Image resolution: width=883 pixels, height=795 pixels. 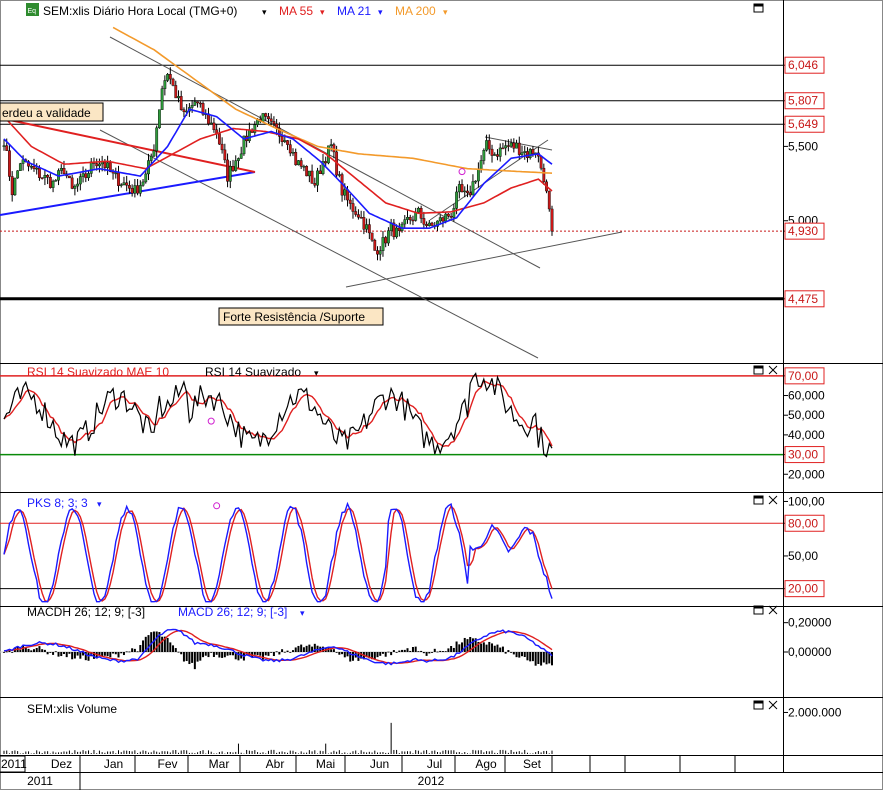 What do you see at coordinates (354, 11) in the screenshot?
I see `ma21-label: MA 21` at bounding box center [354, 11].